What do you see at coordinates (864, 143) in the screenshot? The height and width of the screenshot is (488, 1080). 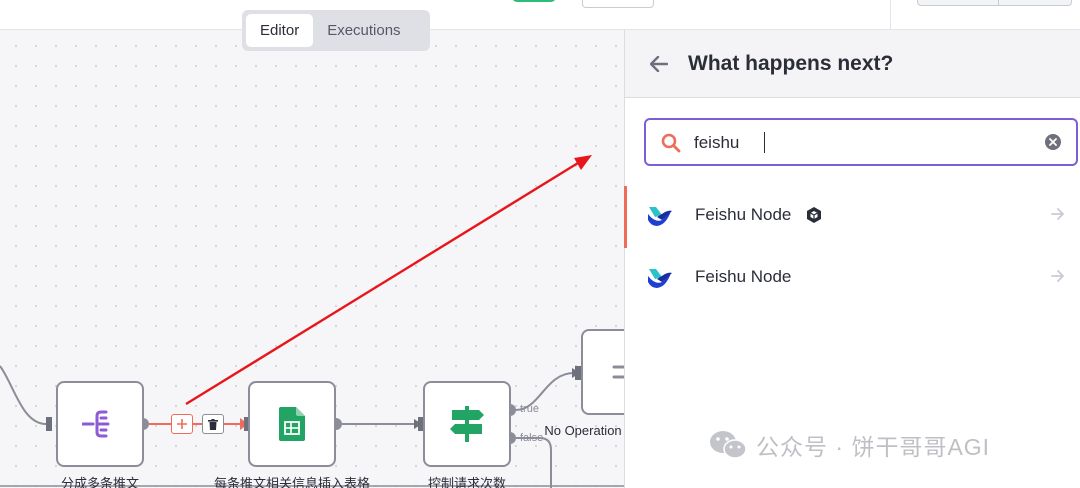 I see `search-input` at bounding box center [864, 143].